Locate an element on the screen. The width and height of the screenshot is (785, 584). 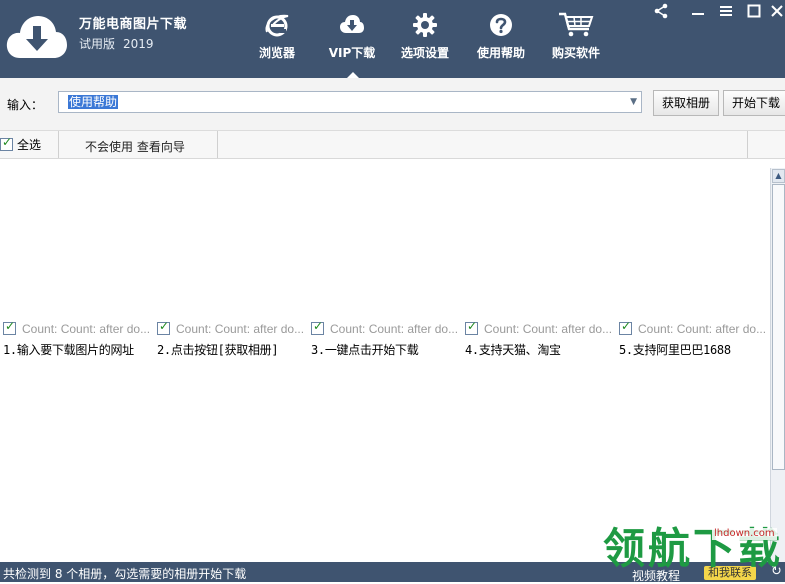
url-input-row: 输入： 使用帮助 ▼ 获取相册 开始下载 is located at coordinates (392, 104).